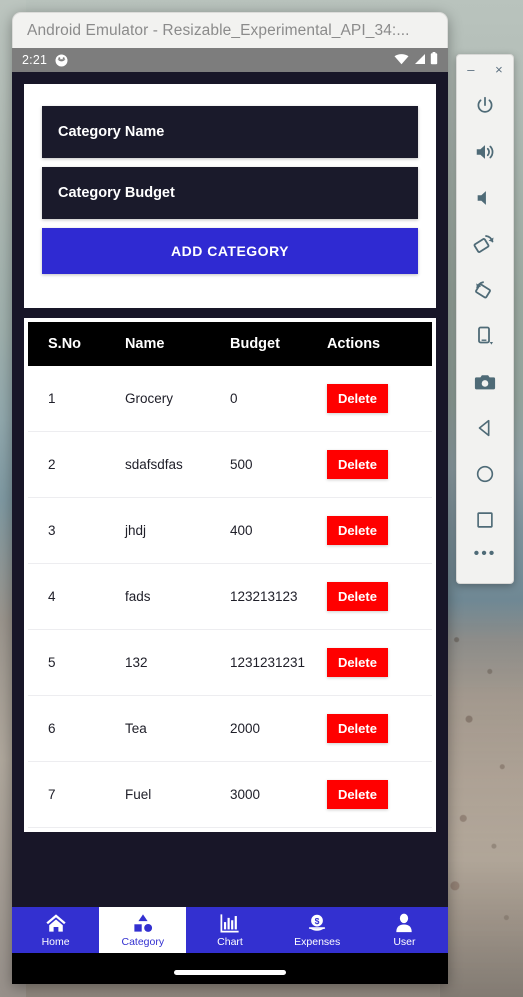 The height and width of the screenshot is (997, 523). What do you see at coordinates (76, 464) in the screenshot?
I see `cell-sno: 2` at bounding box center [76, 464].